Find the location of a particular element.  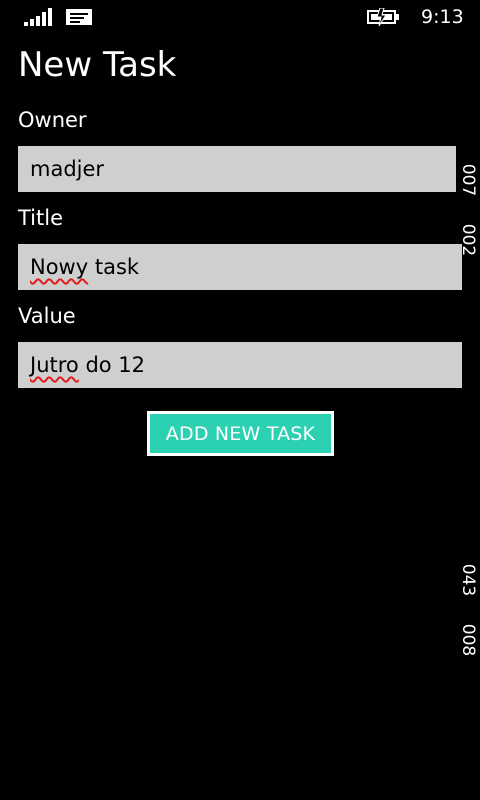

value-field: Jutro do 12 is located at coordinates (240, 365).